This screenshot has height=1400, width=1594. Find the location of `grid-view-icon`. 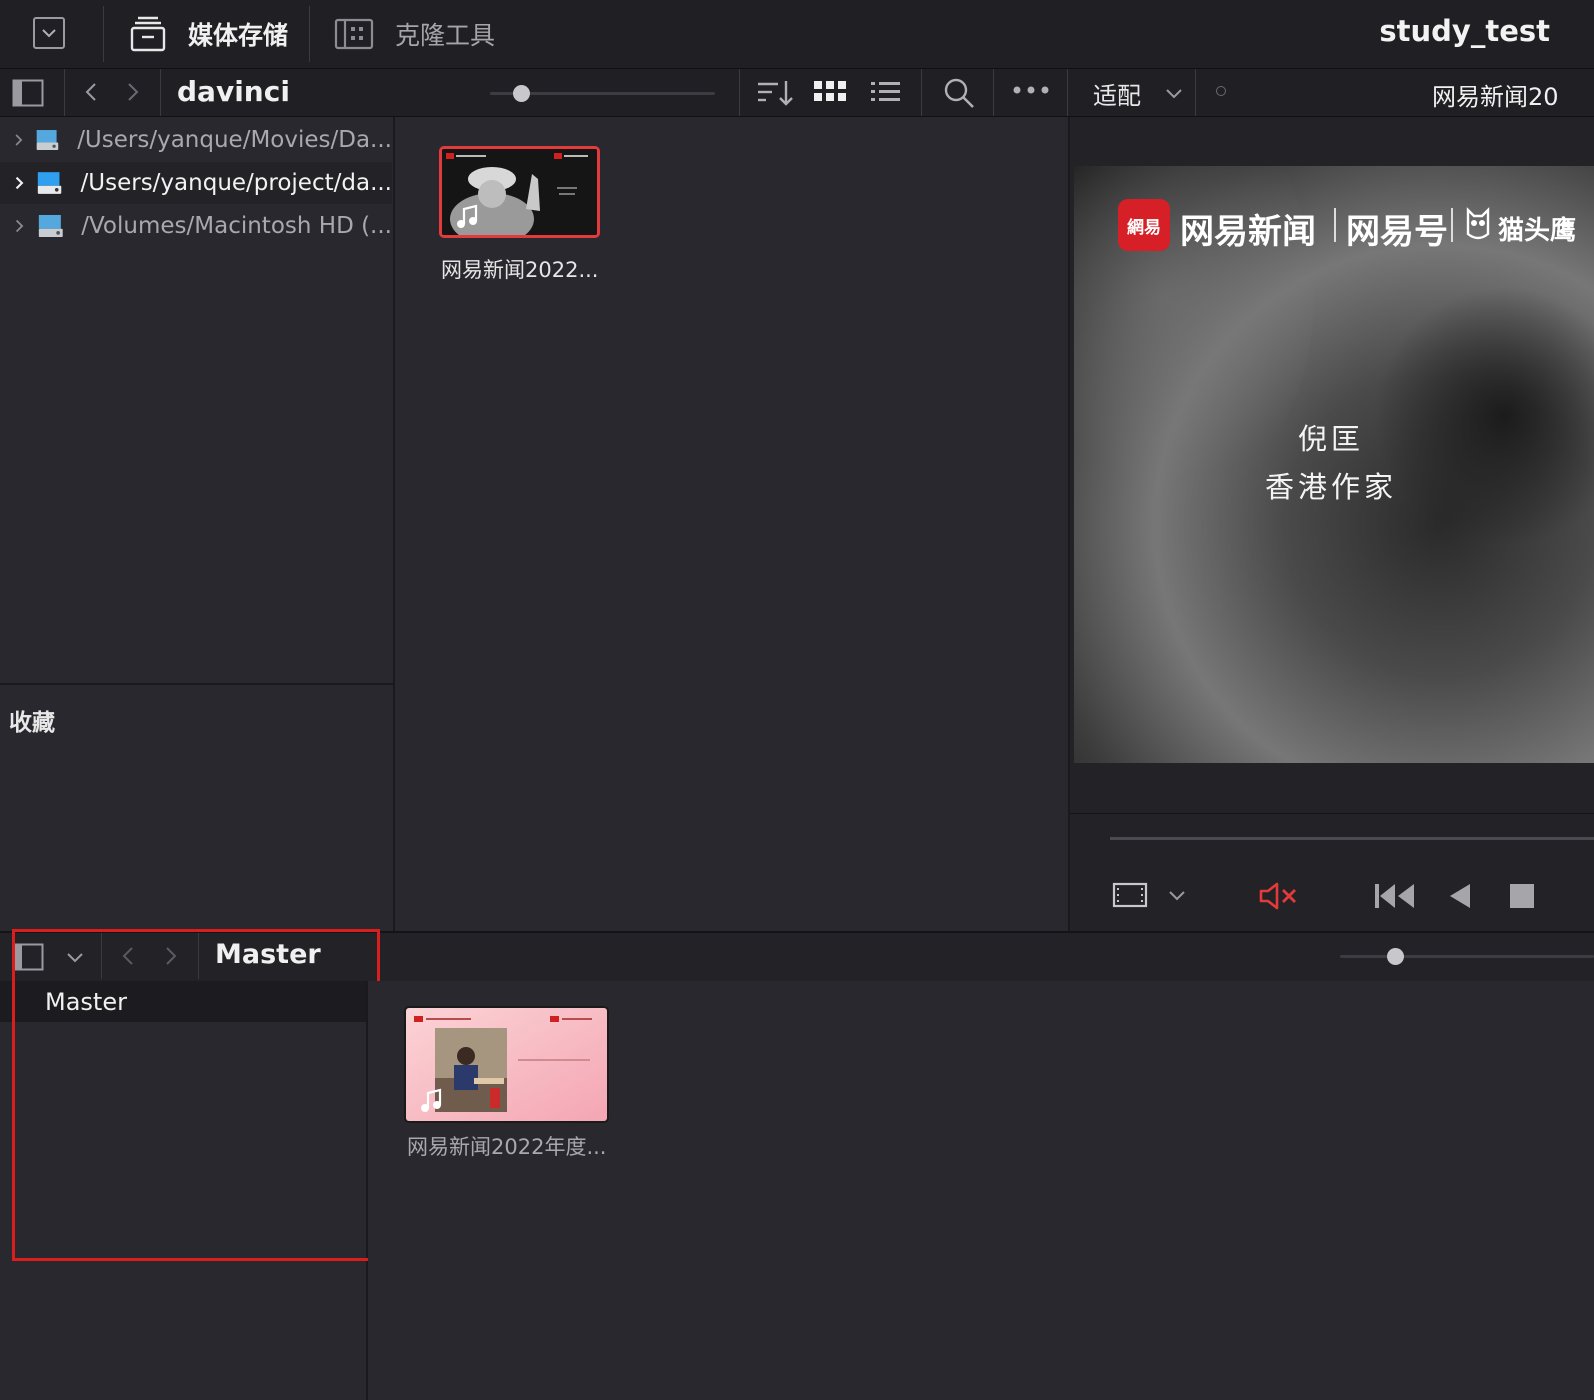

grid-view-icon is located at coordinates (830, 91).